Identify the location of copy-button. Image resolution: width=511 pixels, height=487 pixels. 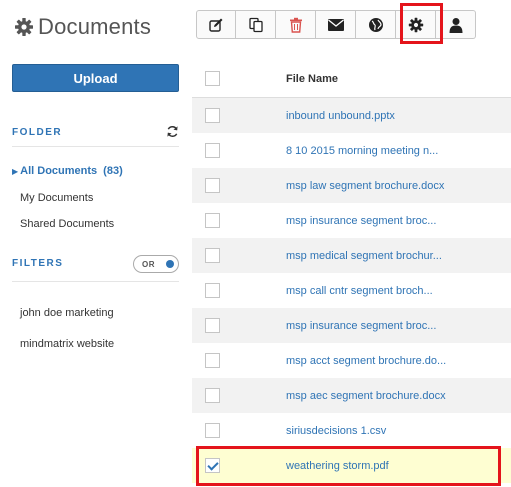
(256, 24).